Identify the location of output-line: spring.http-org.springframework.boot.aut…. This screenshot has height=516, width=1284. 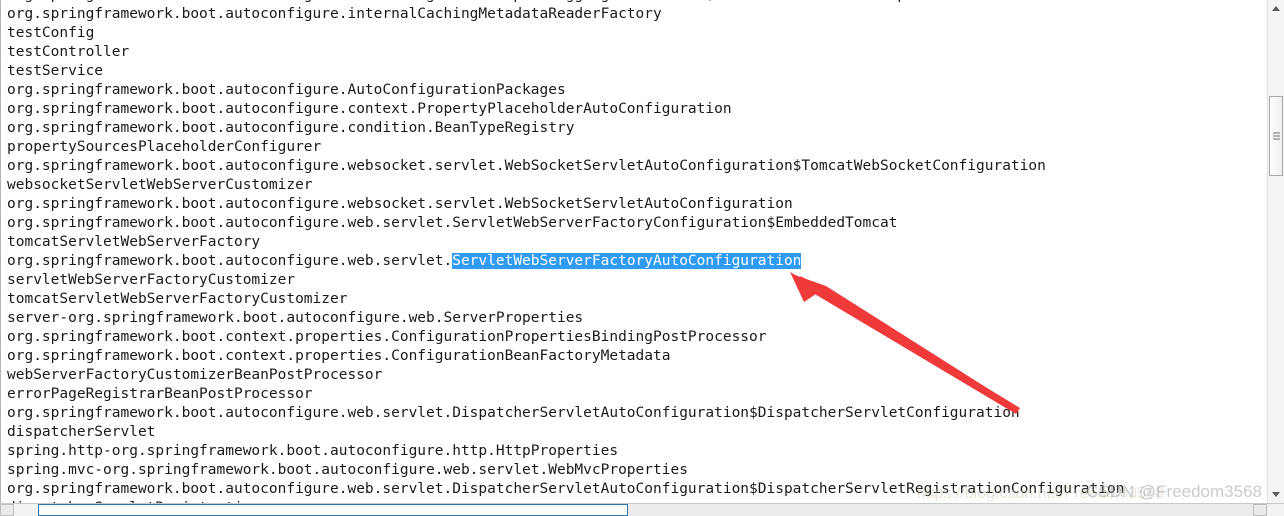
(631, 451).